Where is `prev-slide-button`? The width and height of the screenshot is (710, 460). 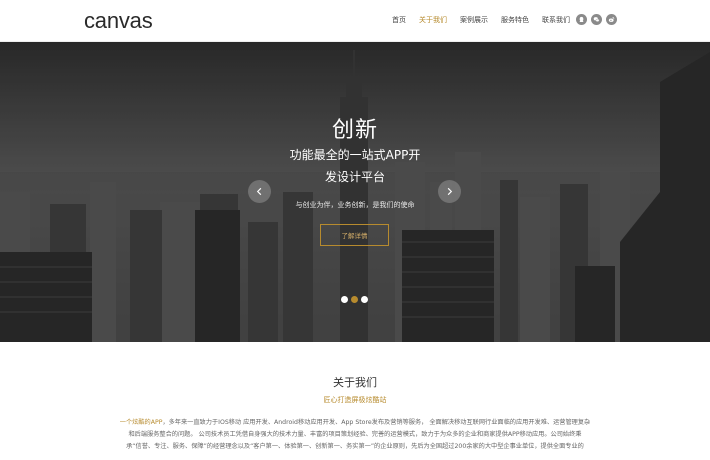
prev-slide-button is located at coordinates (259, 191).